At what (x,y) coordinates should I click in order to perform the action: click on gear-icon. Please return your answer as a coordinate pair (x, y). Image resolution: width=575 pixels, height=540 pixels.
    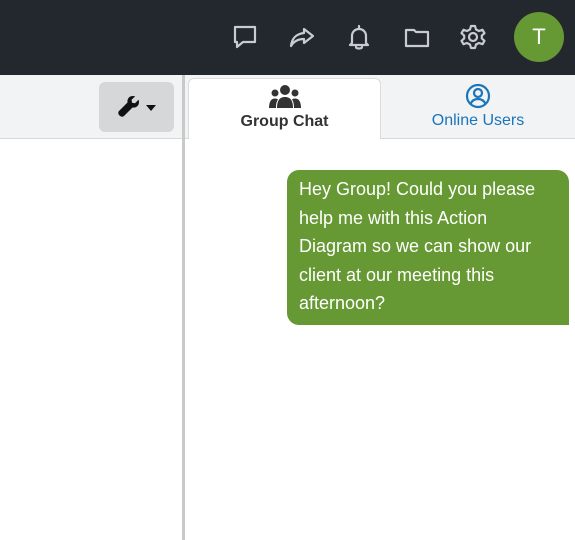
    Looking at the image, I should click on (473, 37).